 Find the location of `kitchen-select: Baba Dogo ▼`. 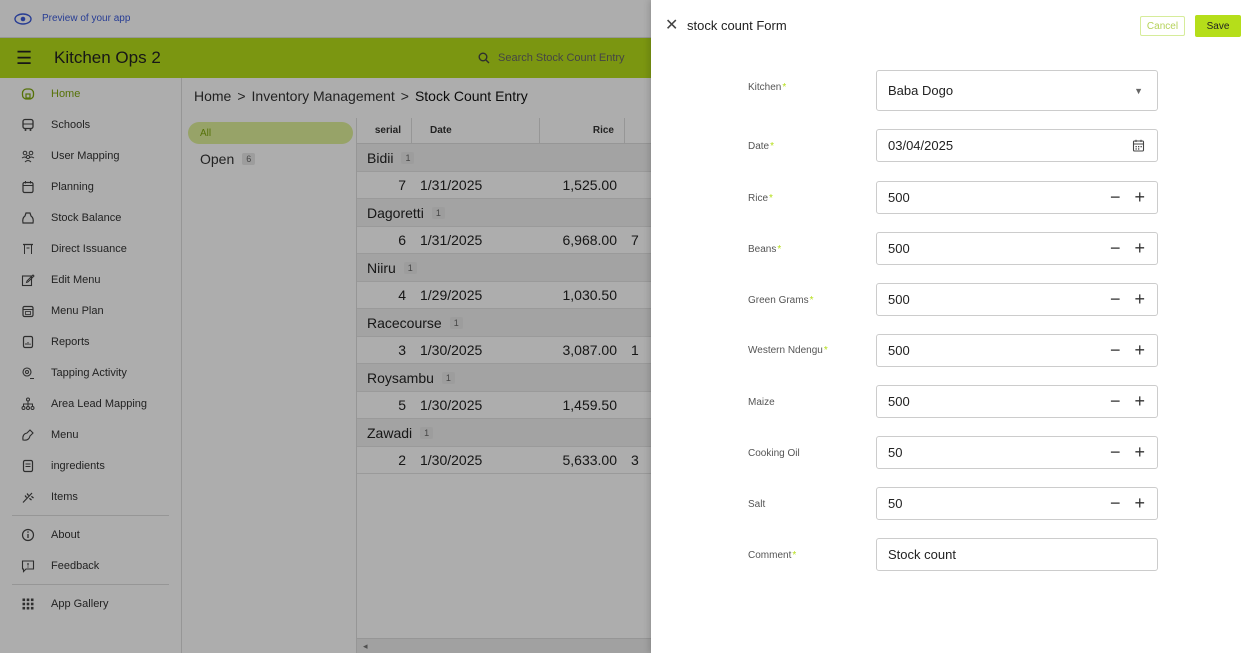

kitchen-select: Baba Dogo ▼ is located at coordinates (1017, 90).